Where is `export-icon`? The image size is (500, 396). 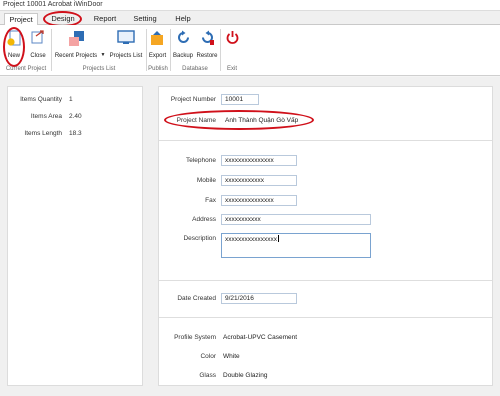
export-icon is located at coordinates (157, 38).